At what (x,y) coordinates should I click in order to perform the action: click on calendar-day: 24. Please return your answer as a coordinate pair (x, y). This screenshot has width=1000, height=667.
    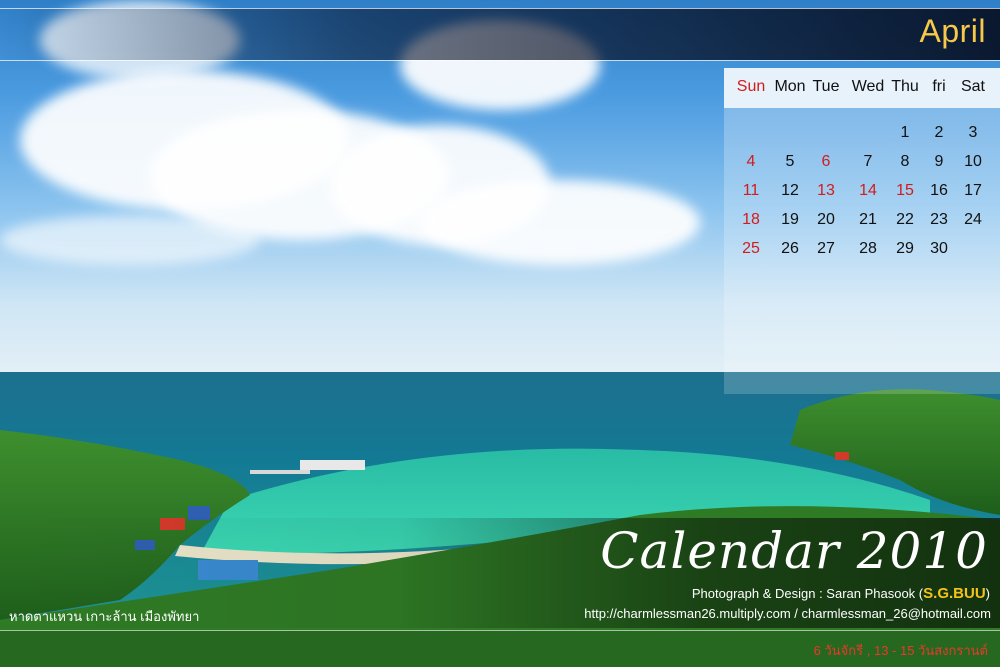
    Looking at the image, I should click on (973, 220).